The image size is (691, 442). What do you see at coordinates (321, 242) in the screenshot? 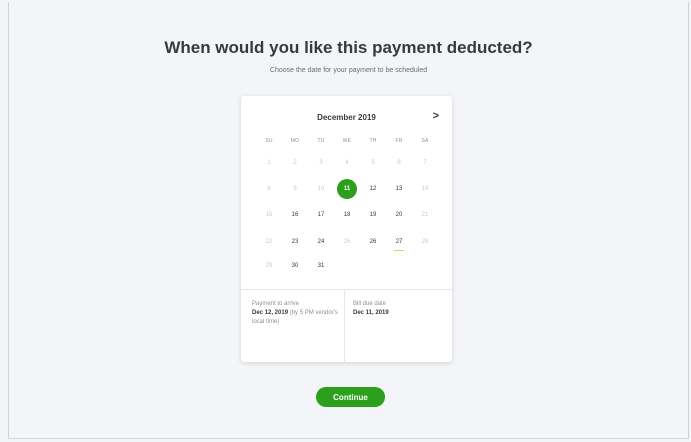
I see `calendar-day: 24` at bounding box center [321, 242].